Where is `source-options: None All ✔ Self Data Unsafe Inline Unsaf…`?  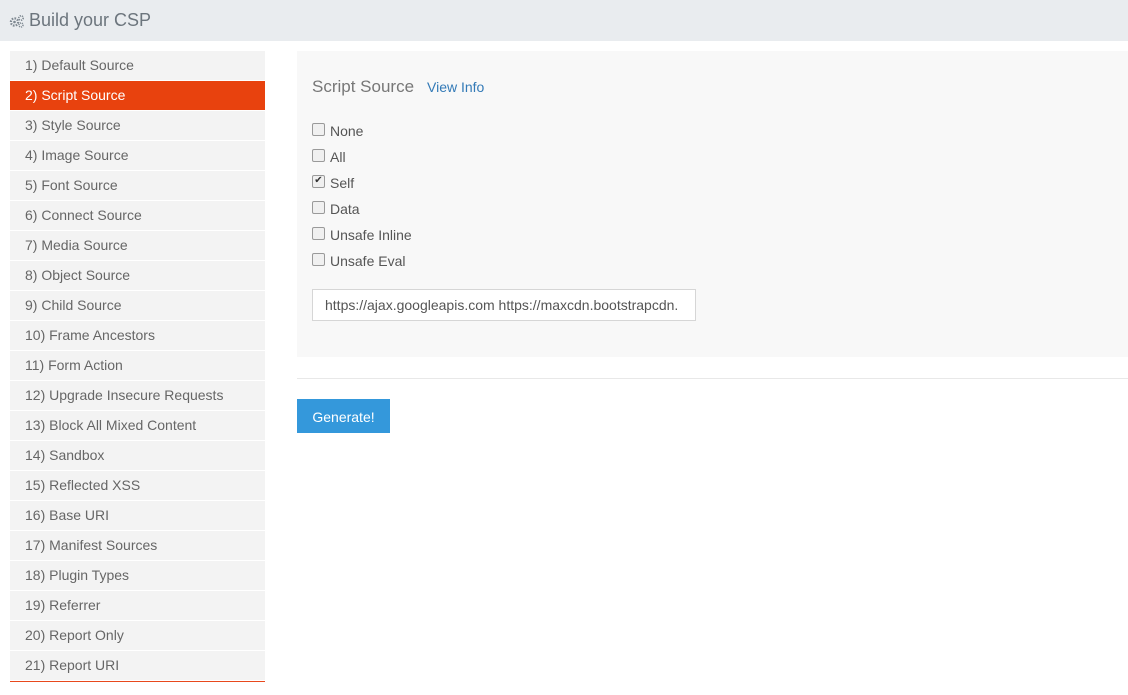
source-options: None All ✔ Self Data Unsafe Inline Unsaf… is located at coordinates (362, 196).